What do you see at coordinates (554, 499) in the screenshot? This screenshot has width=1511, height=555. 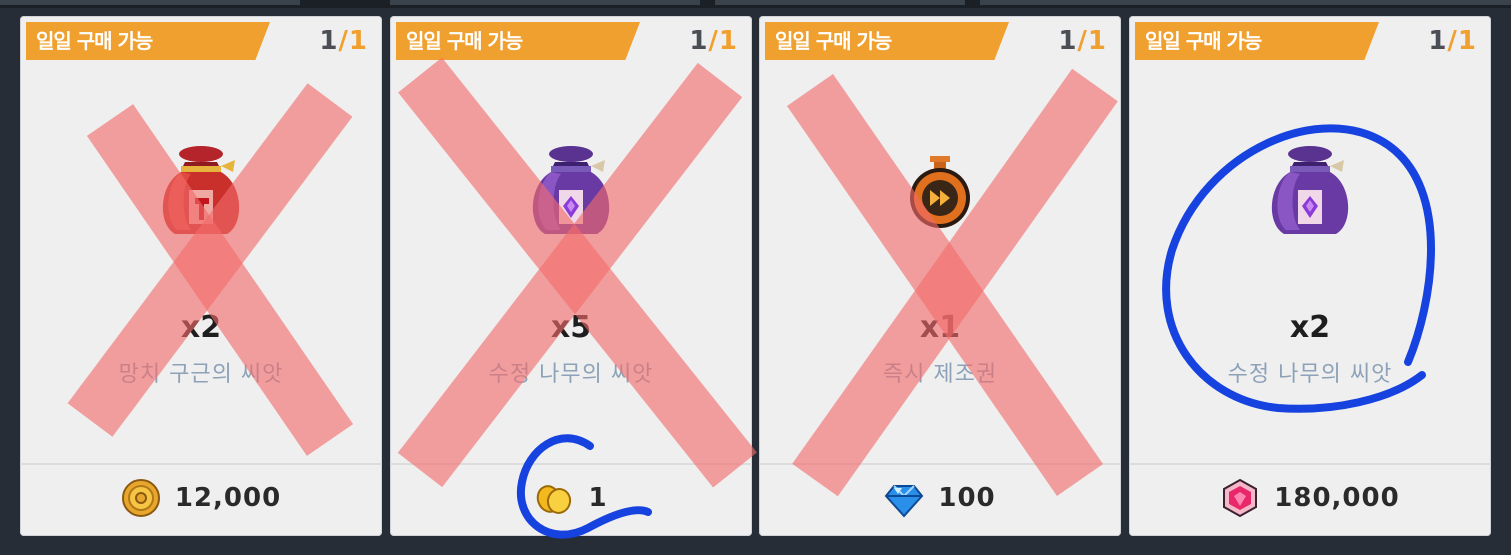 I see `golden-leaf-icon` at bounding box center [554, 499].